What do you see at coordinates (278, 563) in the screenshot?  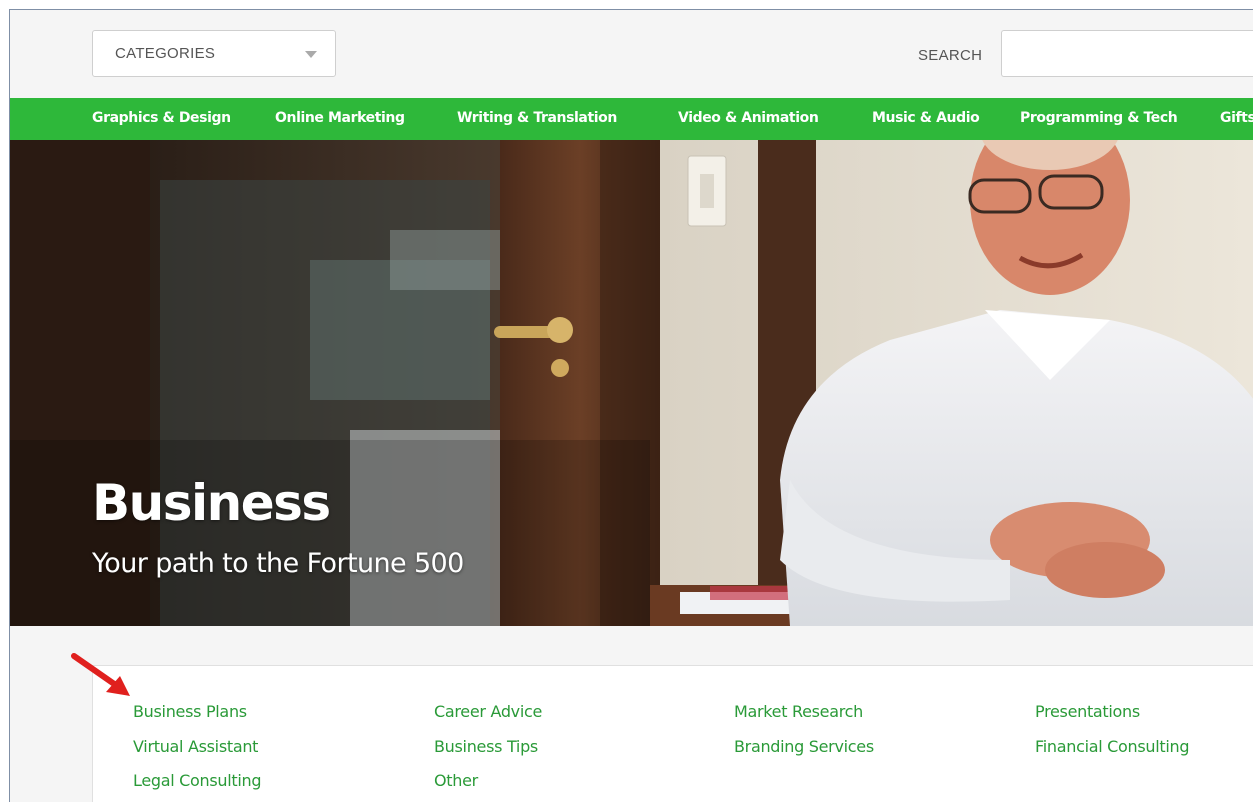 I see `hero-subtitle: Your path to the Fortune 500` at bounding box center [278, 563].